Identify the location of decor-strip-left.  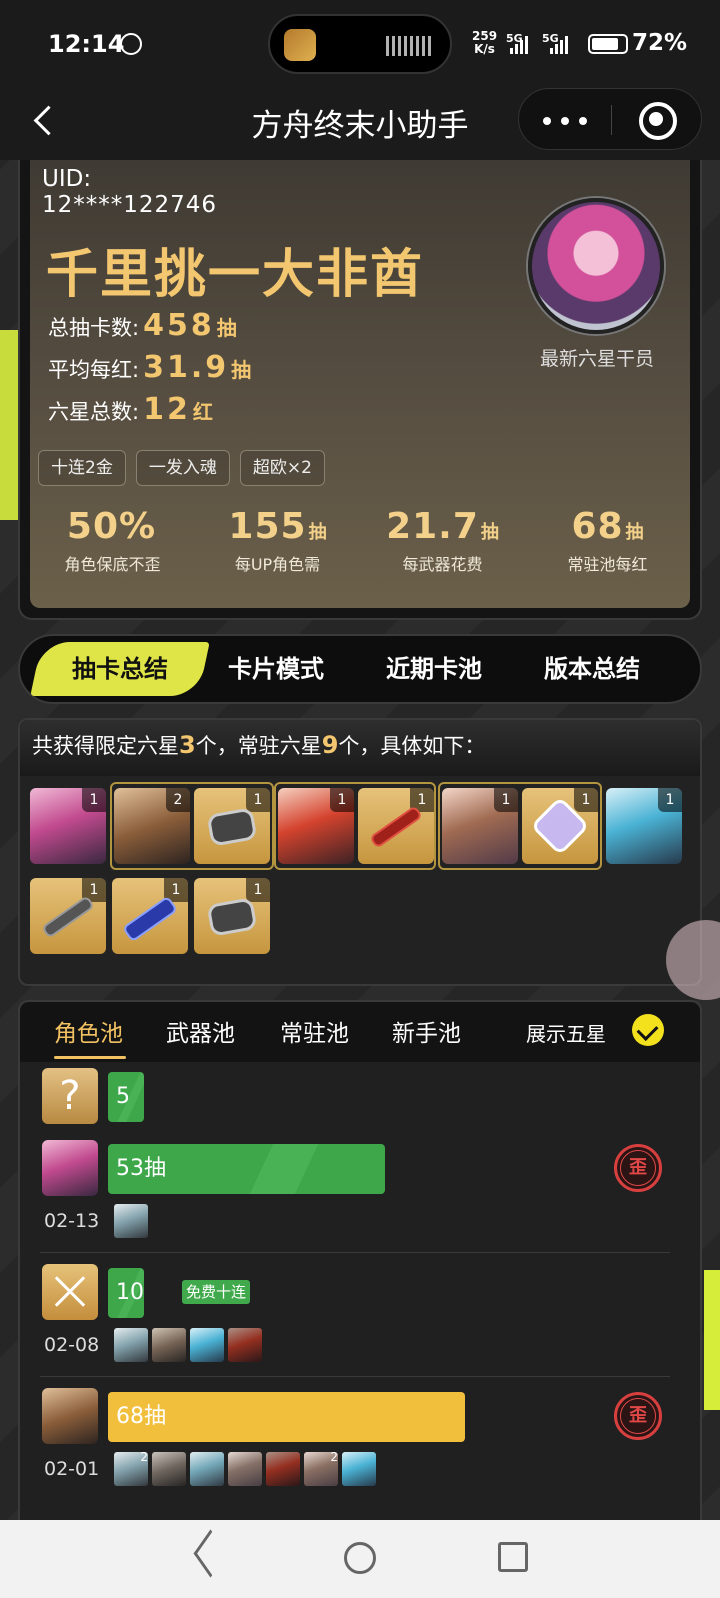
(9, 425).